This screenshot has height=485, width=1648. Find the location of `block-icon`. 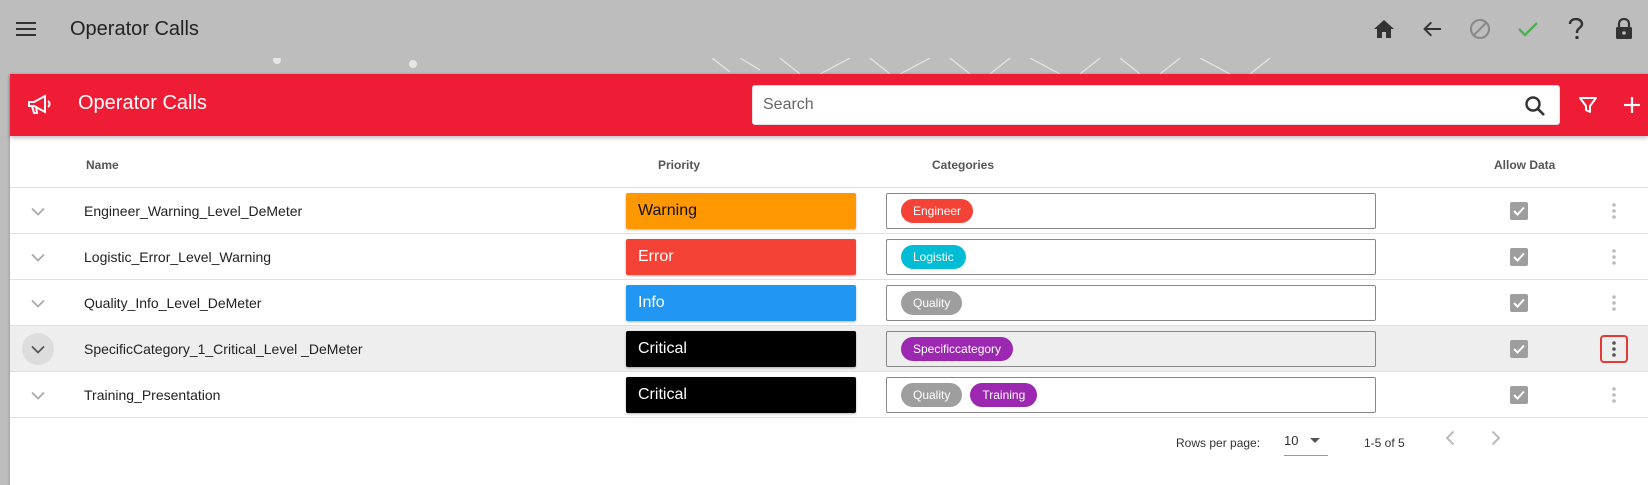

block-icon is located at coordinates (1480, 29).